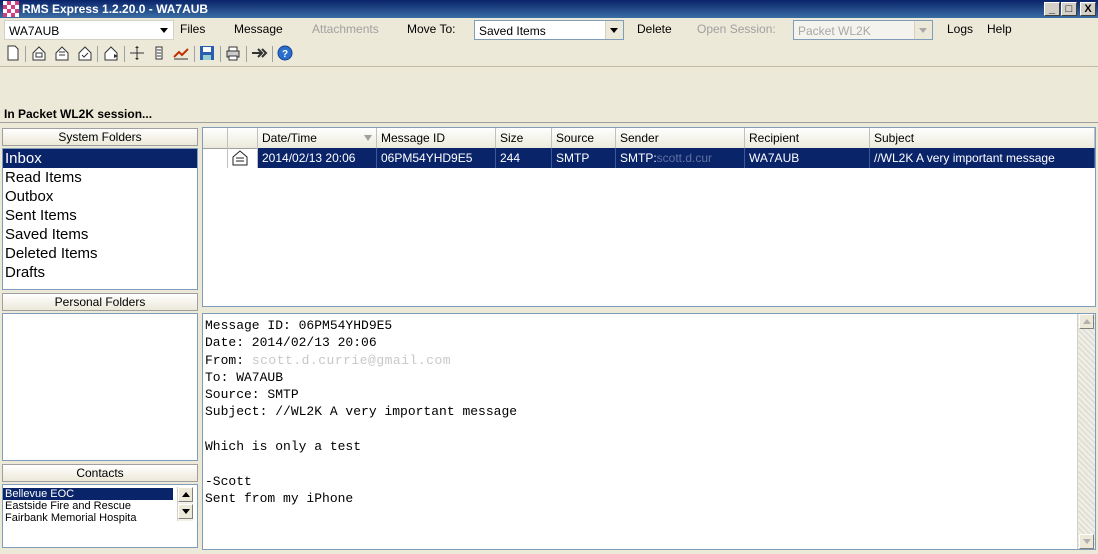 The width and height of the screenshot is (1098, 554). What do you see at coordinates (115, 9) in the screenshot?
I see `window-title: RMS Express 1.2.20.0 - WA7AUB` at bounding box center [115, 9].